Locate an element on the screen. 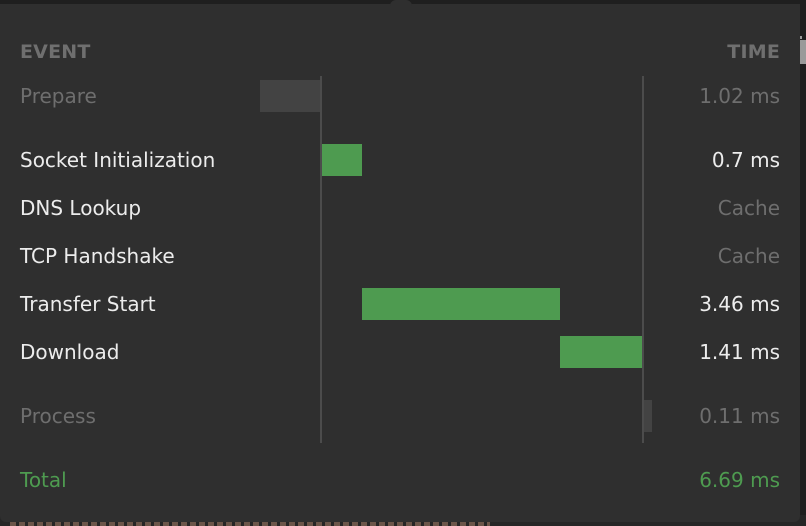  event-label: Socket Initialization is located at coordinates (118, 160).